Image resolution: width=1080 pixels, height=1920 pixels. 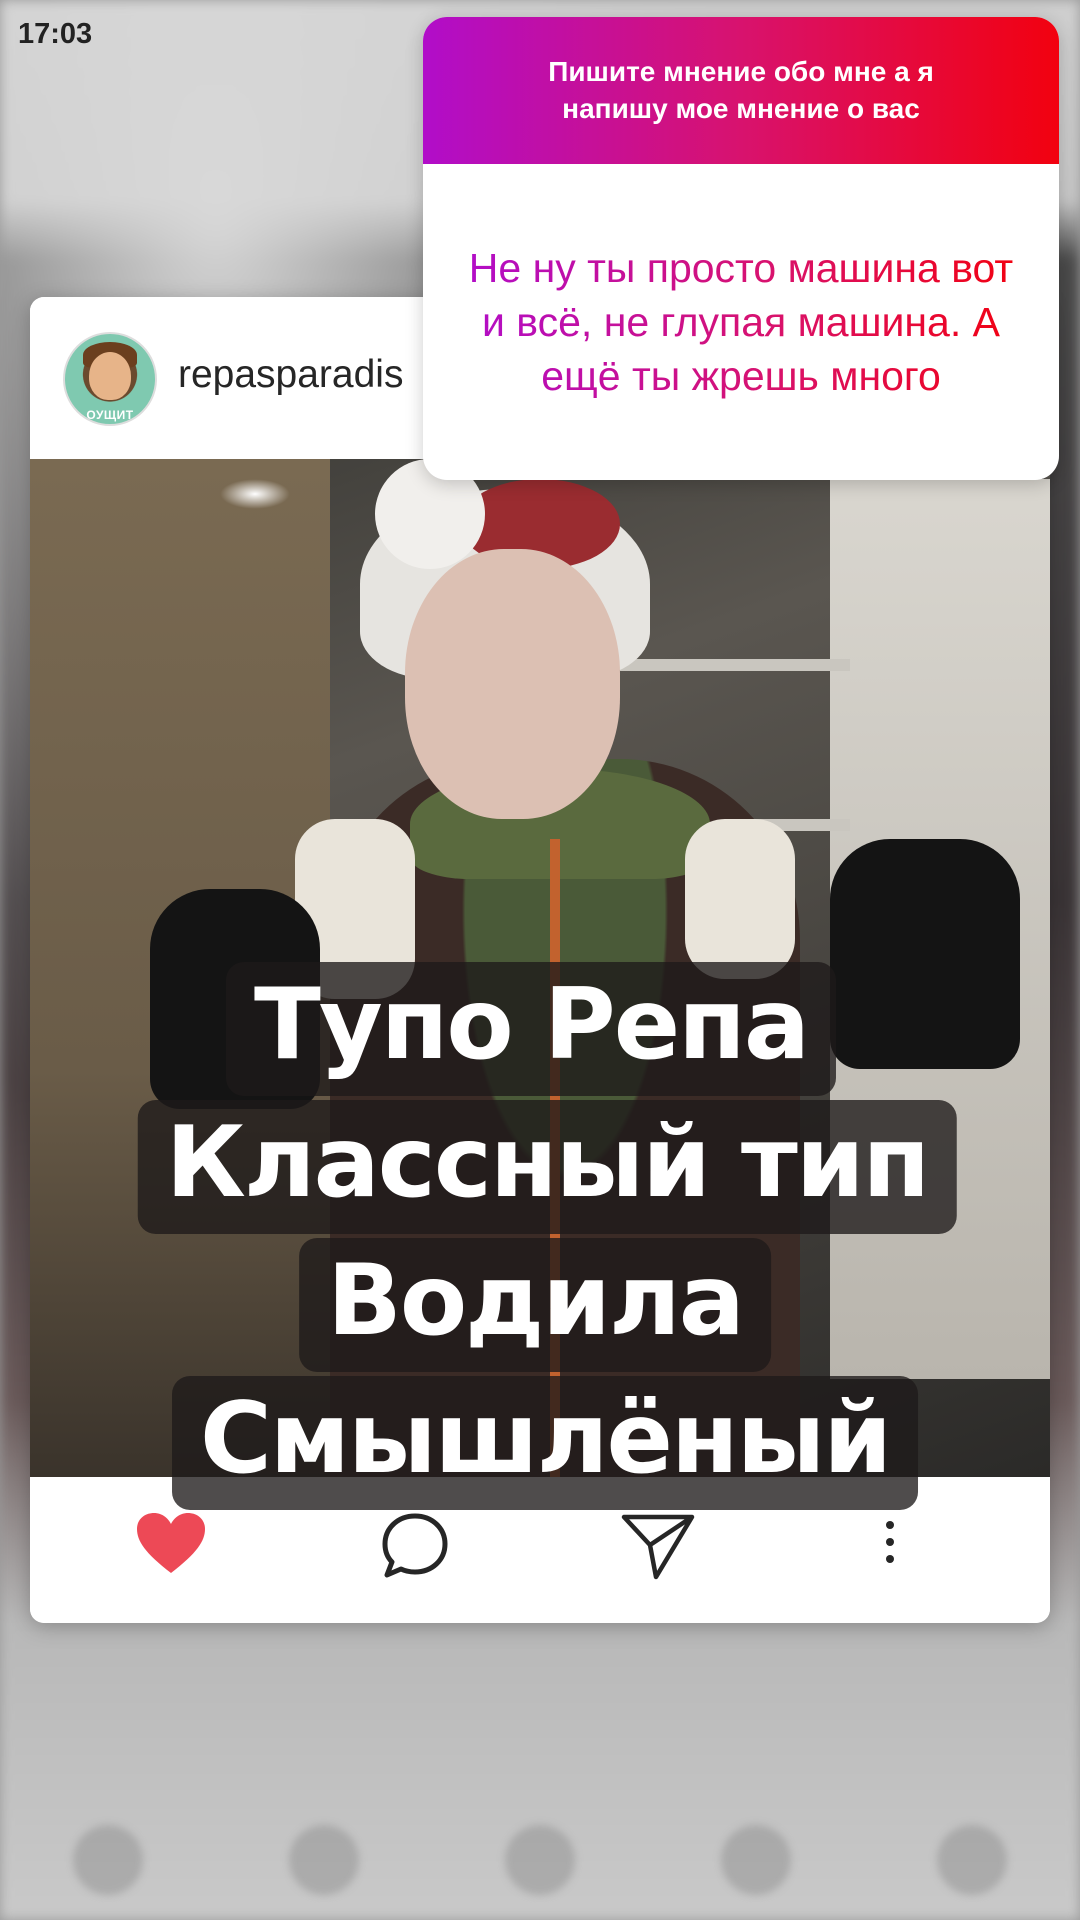 I want to click on share-icon, so click(x=658, y=1548).